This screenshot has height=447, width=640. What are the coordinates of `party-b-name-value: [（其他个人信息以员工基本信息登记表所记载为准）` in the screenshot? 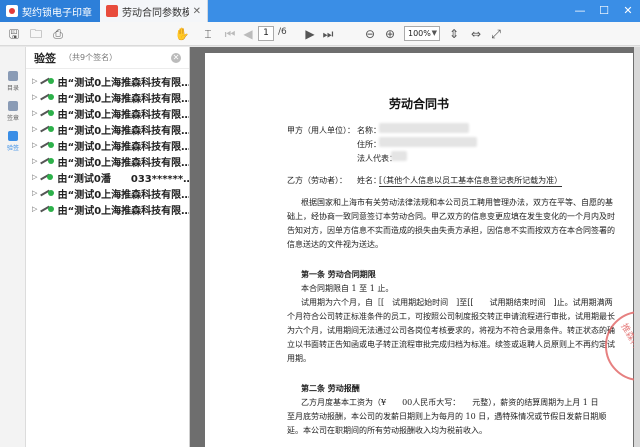 It's located at (471, 181).